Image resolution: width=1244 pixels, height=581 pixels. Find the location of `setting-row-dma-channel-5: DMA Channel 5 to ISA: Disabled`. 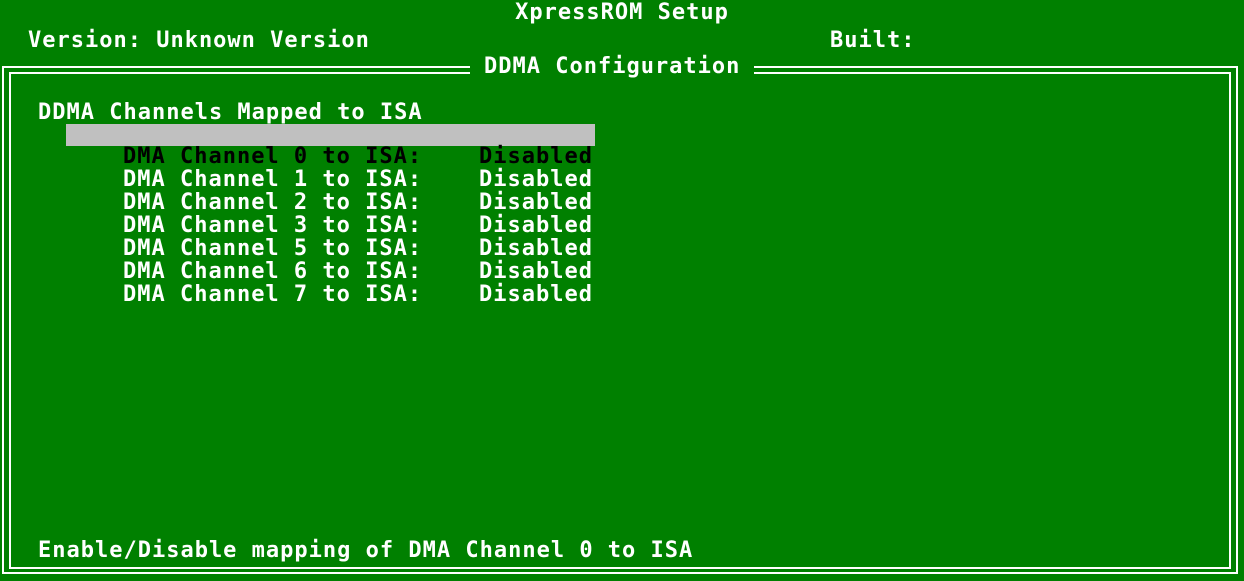

setting-row-dma-channel-5: DMA Channel 5 to ISA: Disabled is located at coordinates (329, 238).